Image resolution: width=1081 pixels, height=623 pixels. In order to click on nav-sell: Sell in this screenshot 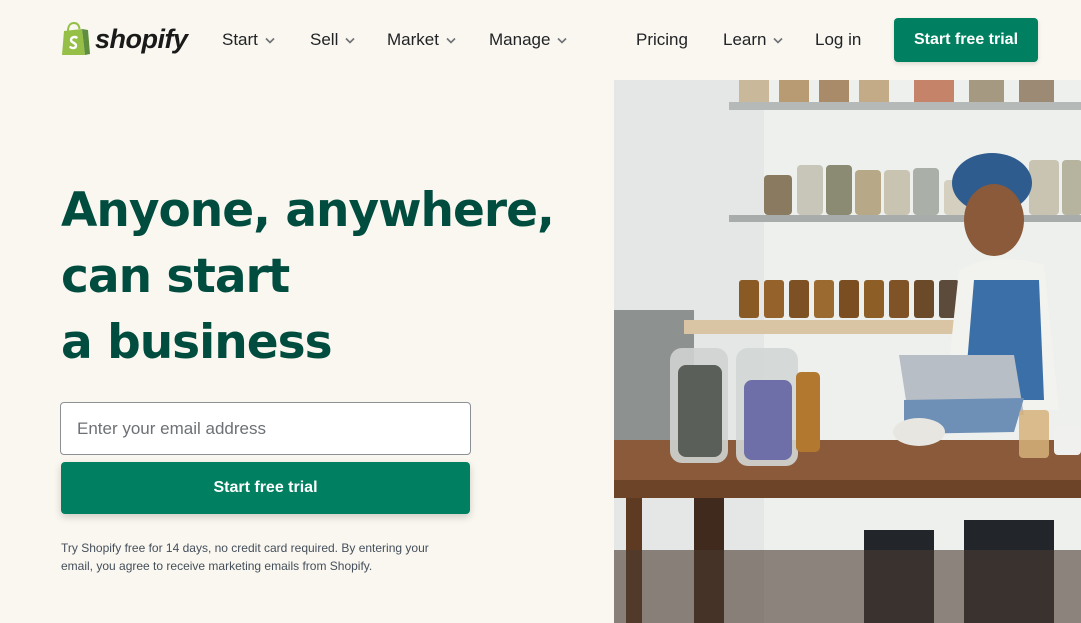, I will do `click(332, 40)`.